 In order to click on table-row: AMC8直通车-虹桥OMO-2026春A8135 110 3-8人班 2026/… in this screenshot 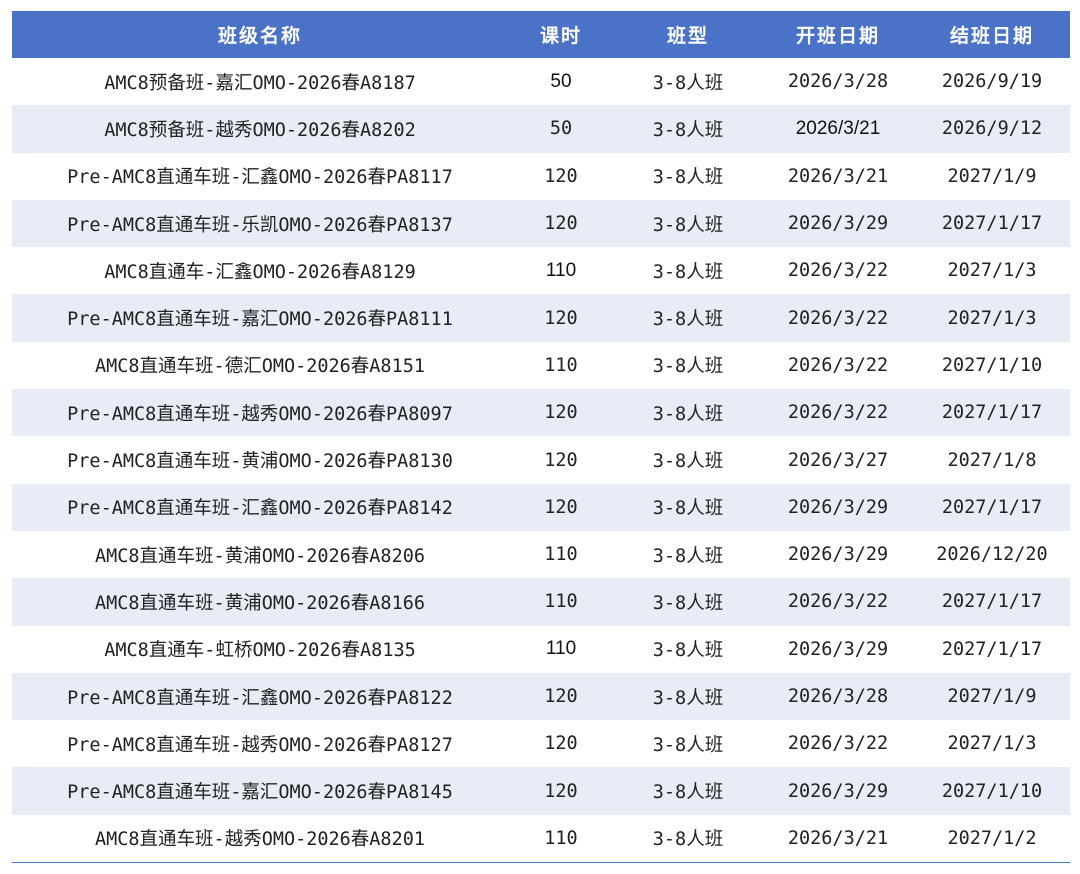, I will do `click(541, 649)`.